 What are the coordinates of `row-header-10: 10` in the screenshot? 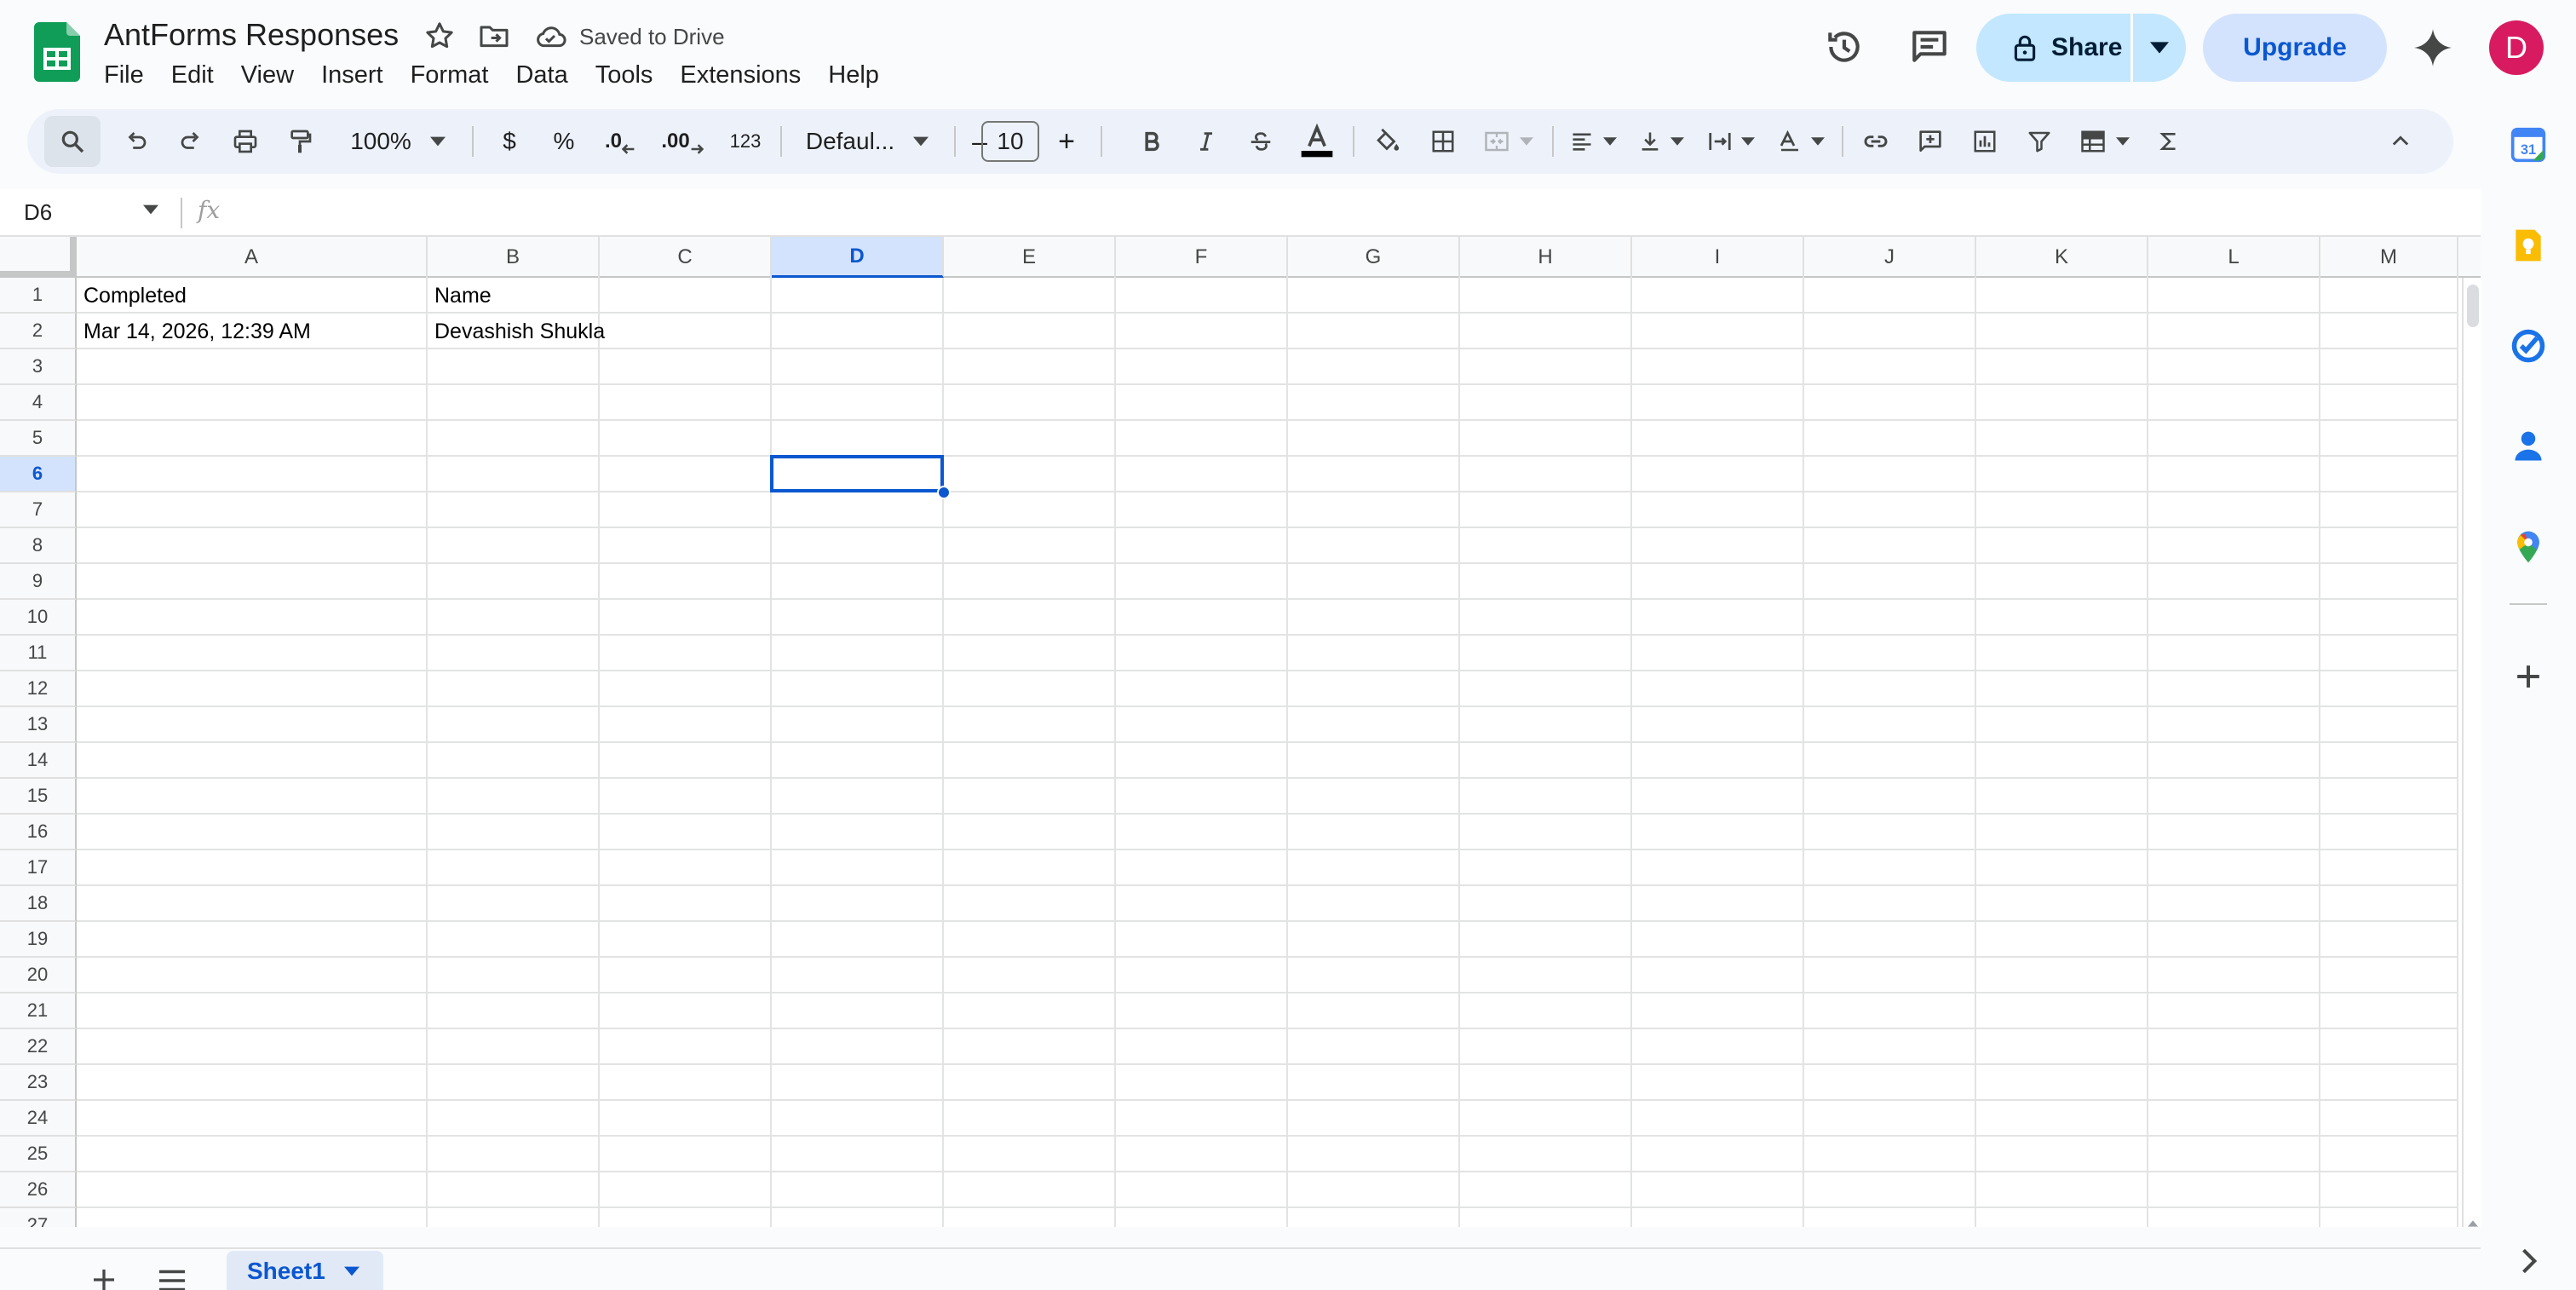 It's located at (38, 618).